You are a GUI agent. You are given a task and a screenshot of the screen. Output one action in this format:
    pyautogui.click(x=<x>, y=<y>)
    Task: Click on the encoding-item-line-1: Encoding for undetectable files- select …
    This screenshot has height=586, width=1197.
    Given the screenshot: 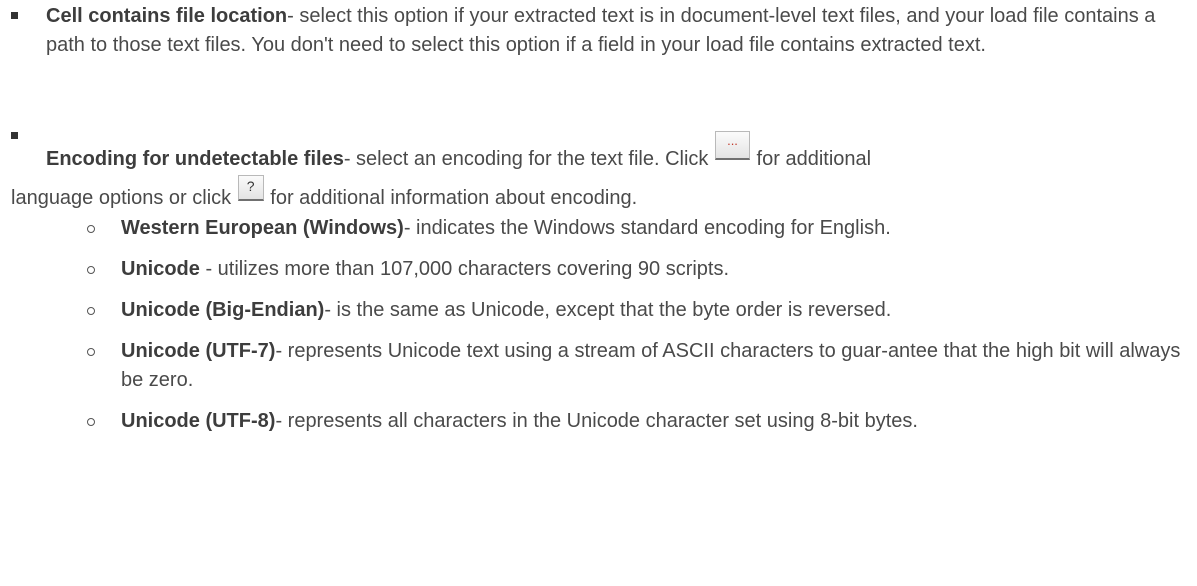 What is the action you would take?
    pyautogui.click(x=616, y=152)
    